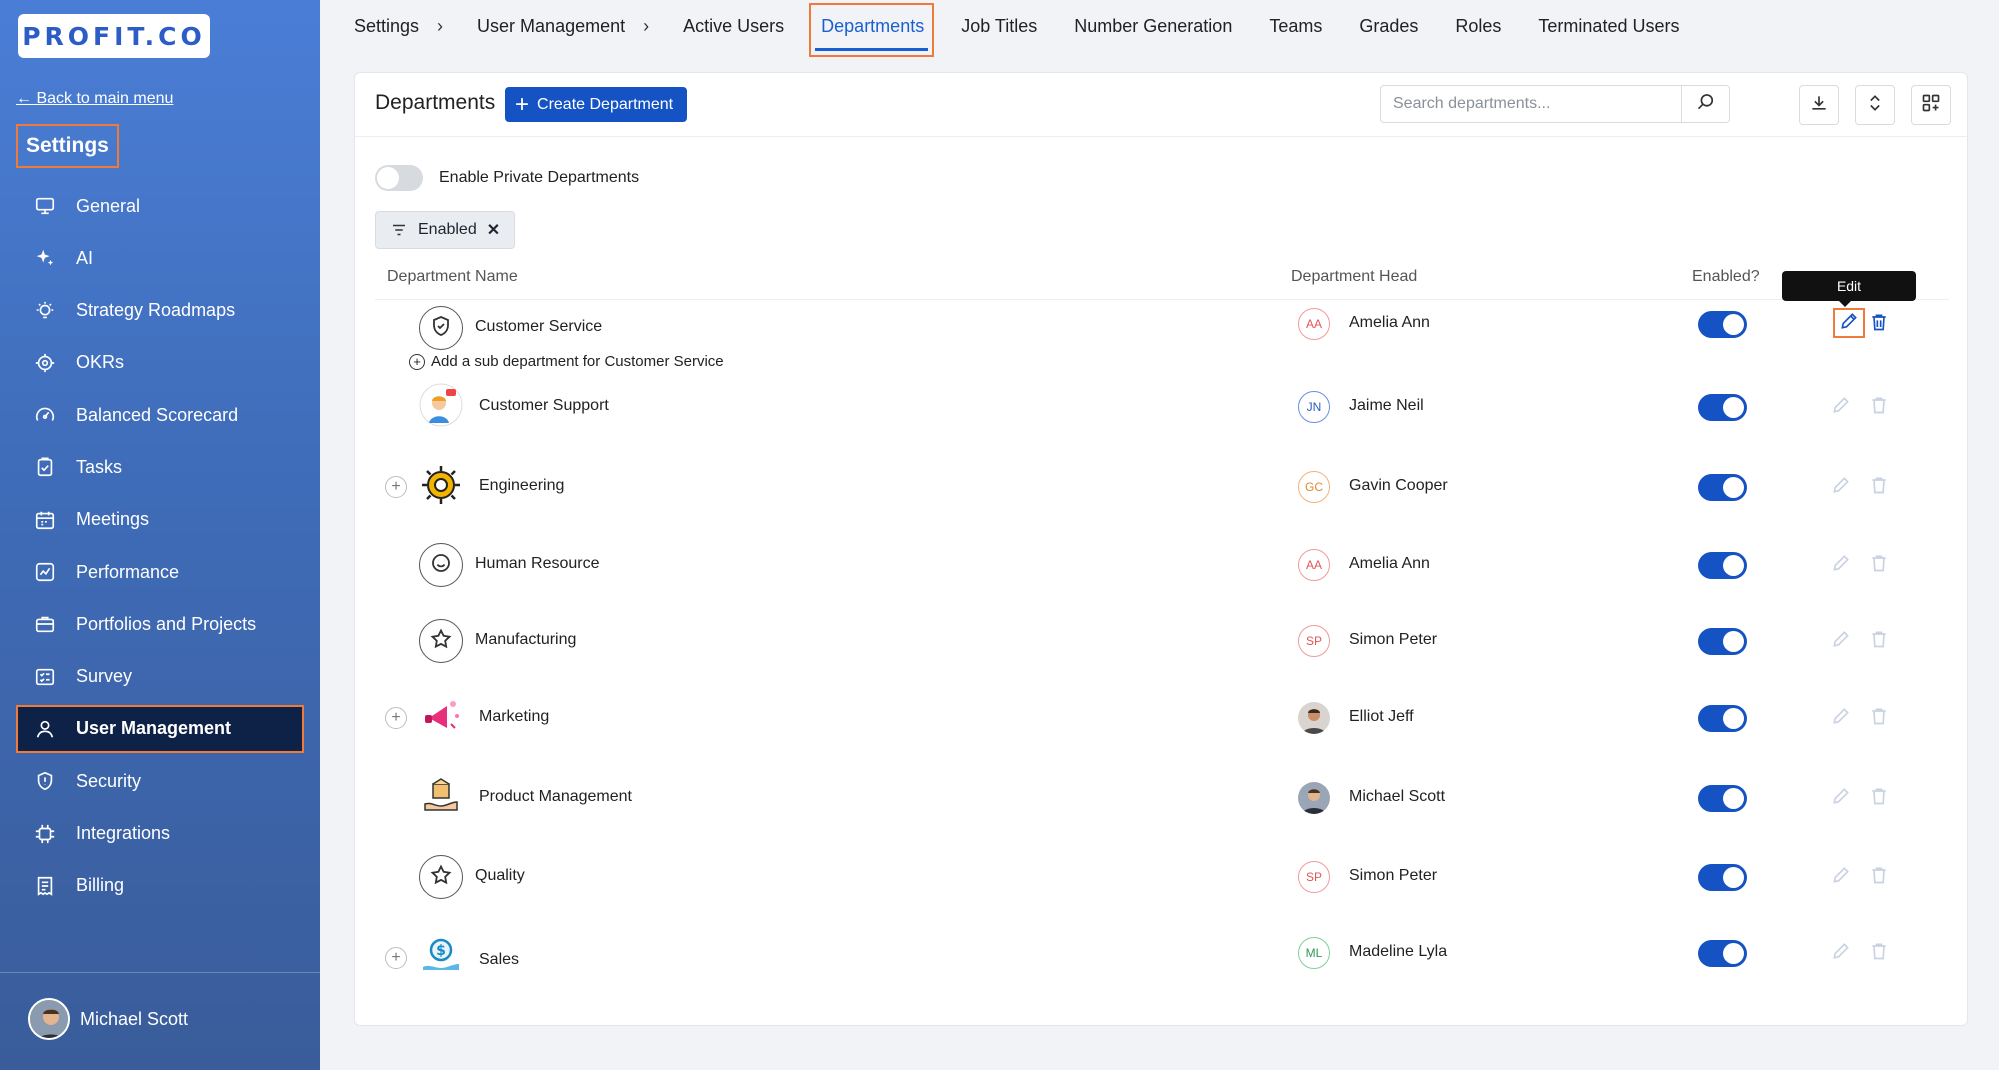 The height and width of the screenshot is (1070, 1999). Describe the element at coordinates (441, 406) in the screenshot. I see `department-avatar` at that location.